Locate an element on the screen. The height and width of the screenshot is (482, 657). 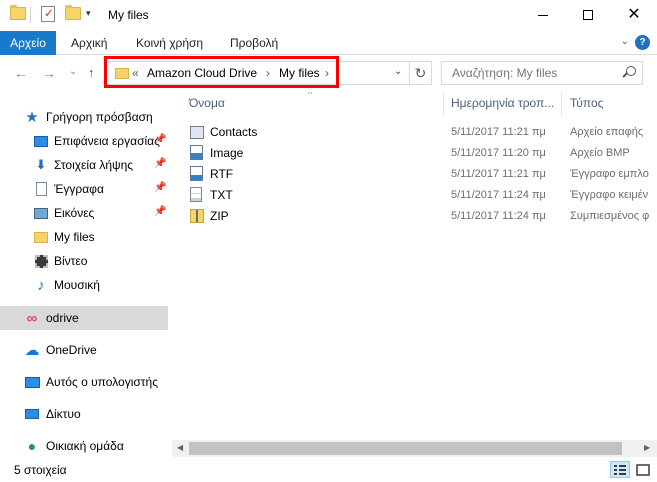
nav-item-desktop: Επιφάνεια εργασίας 📌 is located at coordinates (84, 141).